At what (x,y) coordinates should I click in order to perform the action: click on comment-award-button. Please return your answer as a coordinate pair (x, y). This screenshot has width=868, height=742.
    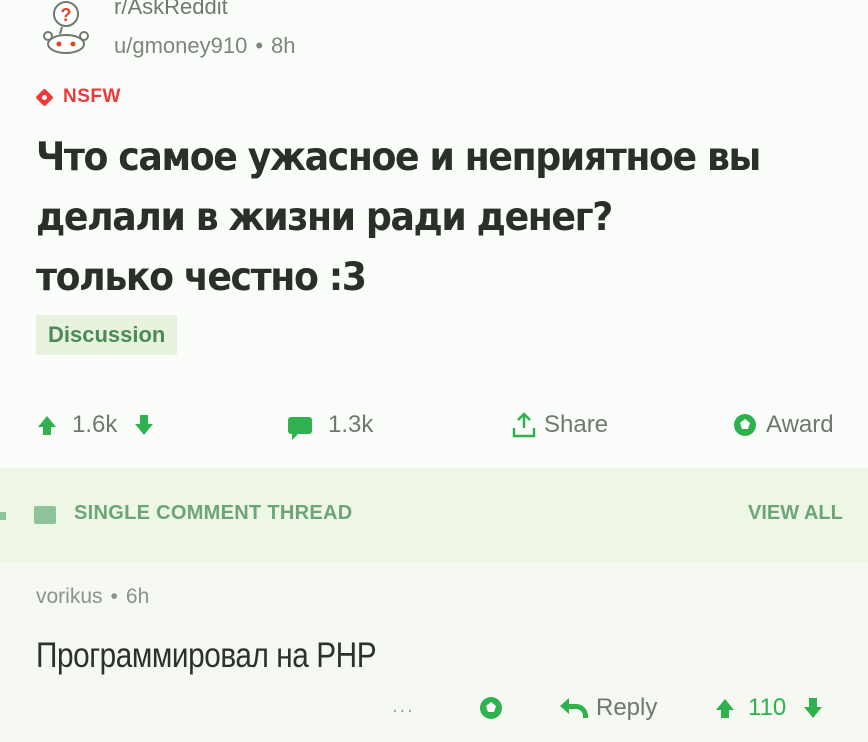
    Looking at the image, I should click on (491, 708).